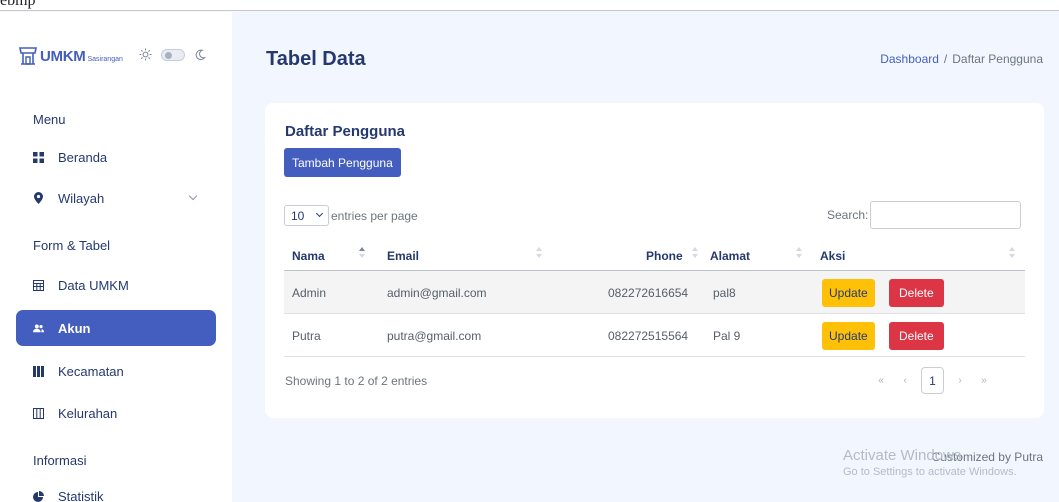 The width and height of the screenshot is (1059, 502). What do you see at coordinates (960, 380) in the screenshot?
I see `pager-next: ›` at bounding box center [960, 380].